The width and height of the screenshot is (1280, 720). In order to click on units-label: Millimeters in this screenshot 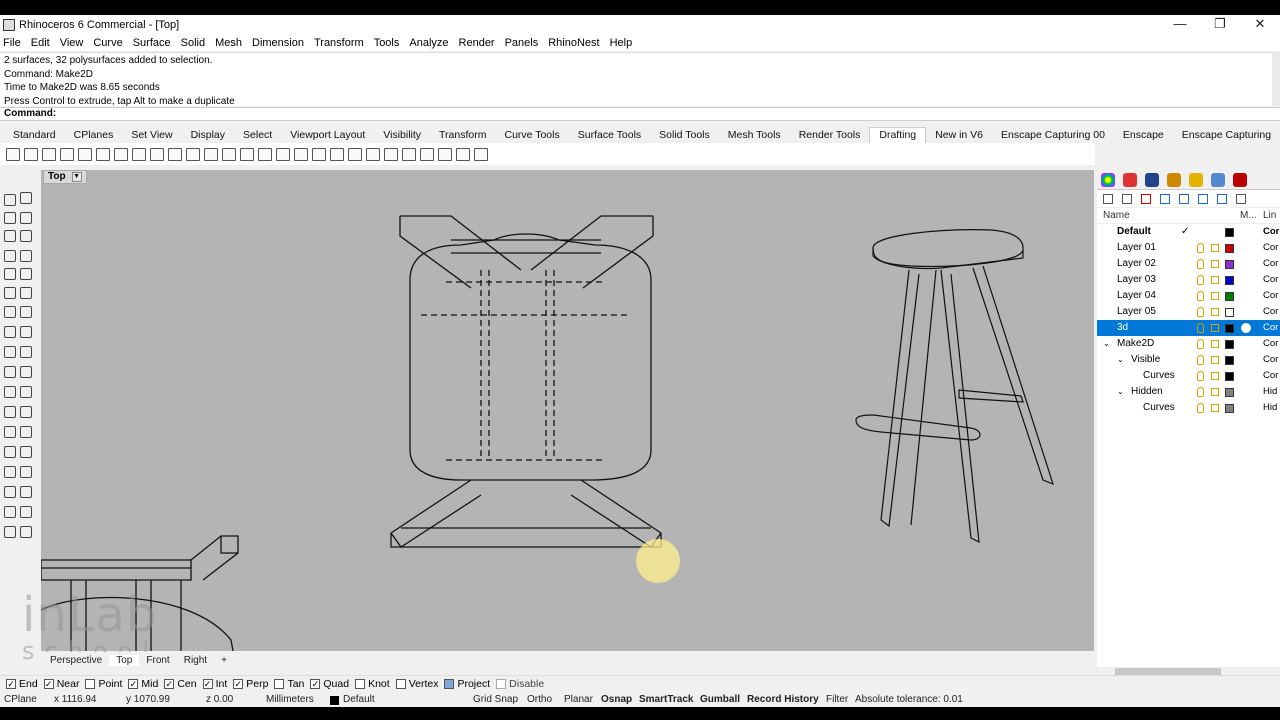, I will do `click(290, 699)`.